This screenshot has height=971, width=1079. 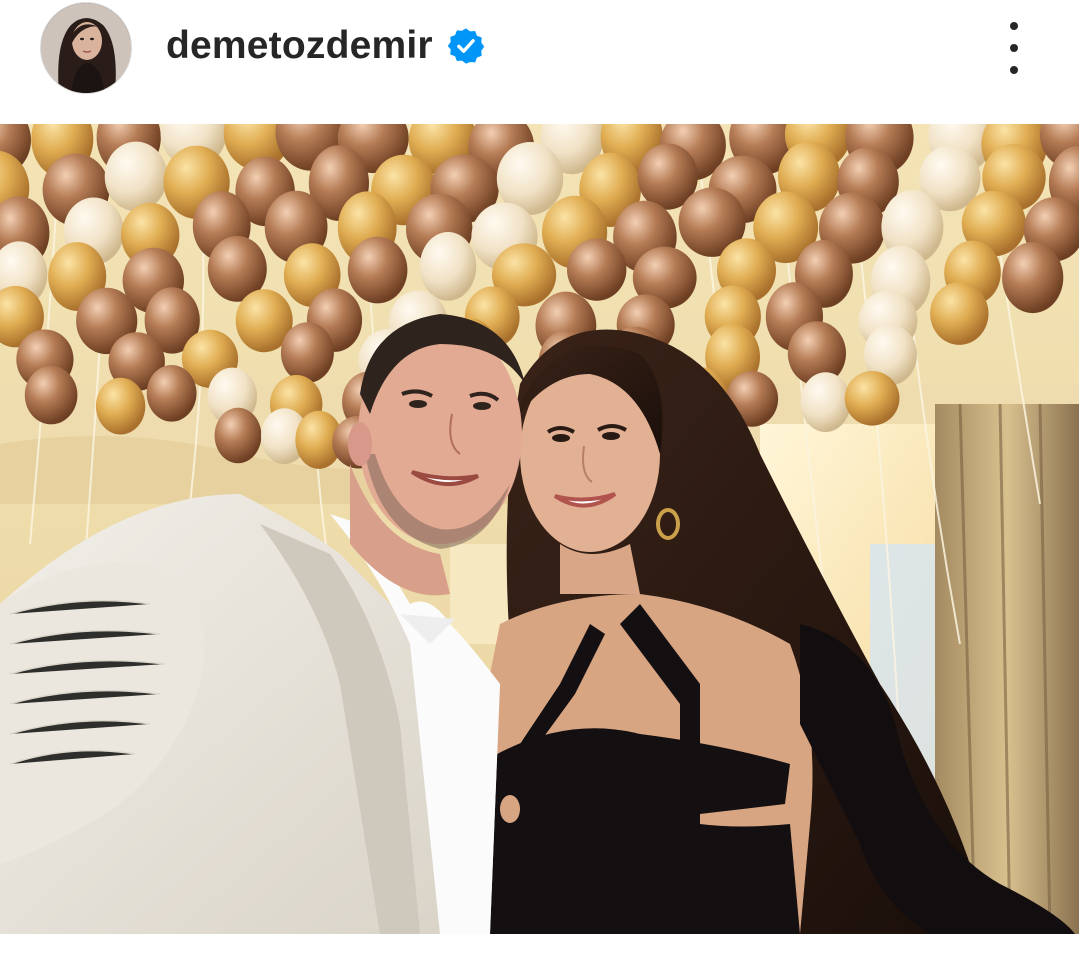 I want to click on more-options-vertical-icon, so click(x=1014, y=48).